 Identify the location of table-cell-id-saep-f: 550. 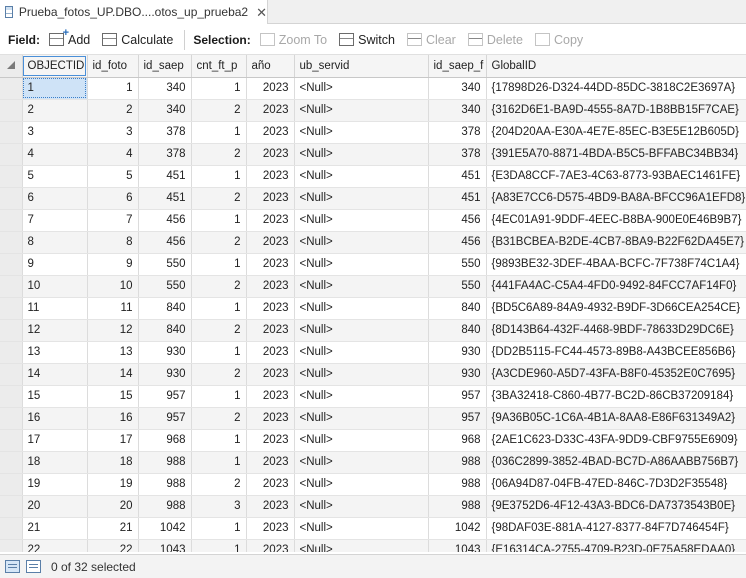
(457, 264).